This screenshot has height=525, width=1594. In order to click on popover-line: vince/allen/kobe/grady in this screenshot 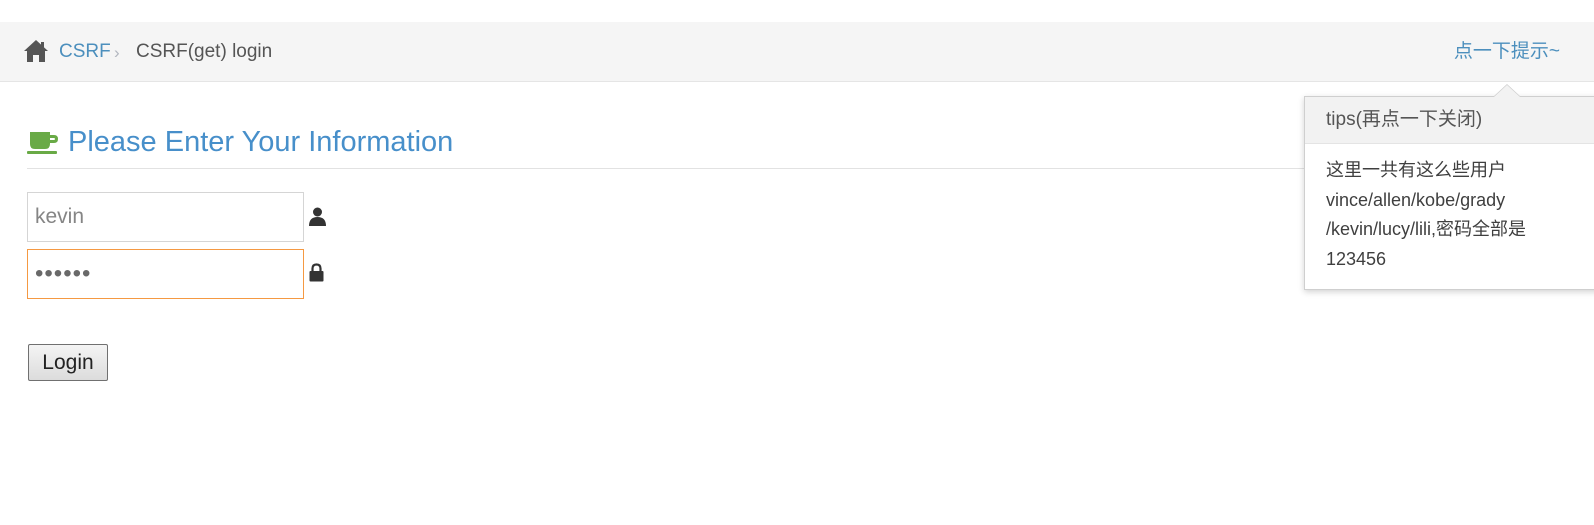, I will do `click(1416, 199)`.